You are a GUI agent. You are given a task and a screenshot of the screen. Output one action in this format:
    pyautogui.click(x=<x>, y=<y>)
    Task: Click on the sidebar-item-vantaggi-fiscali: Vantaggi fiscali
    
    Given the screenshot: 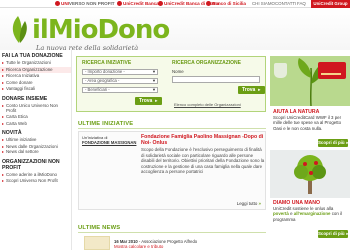 What is the action you would take?
    pyautogui.click(x=35, y=89)
    